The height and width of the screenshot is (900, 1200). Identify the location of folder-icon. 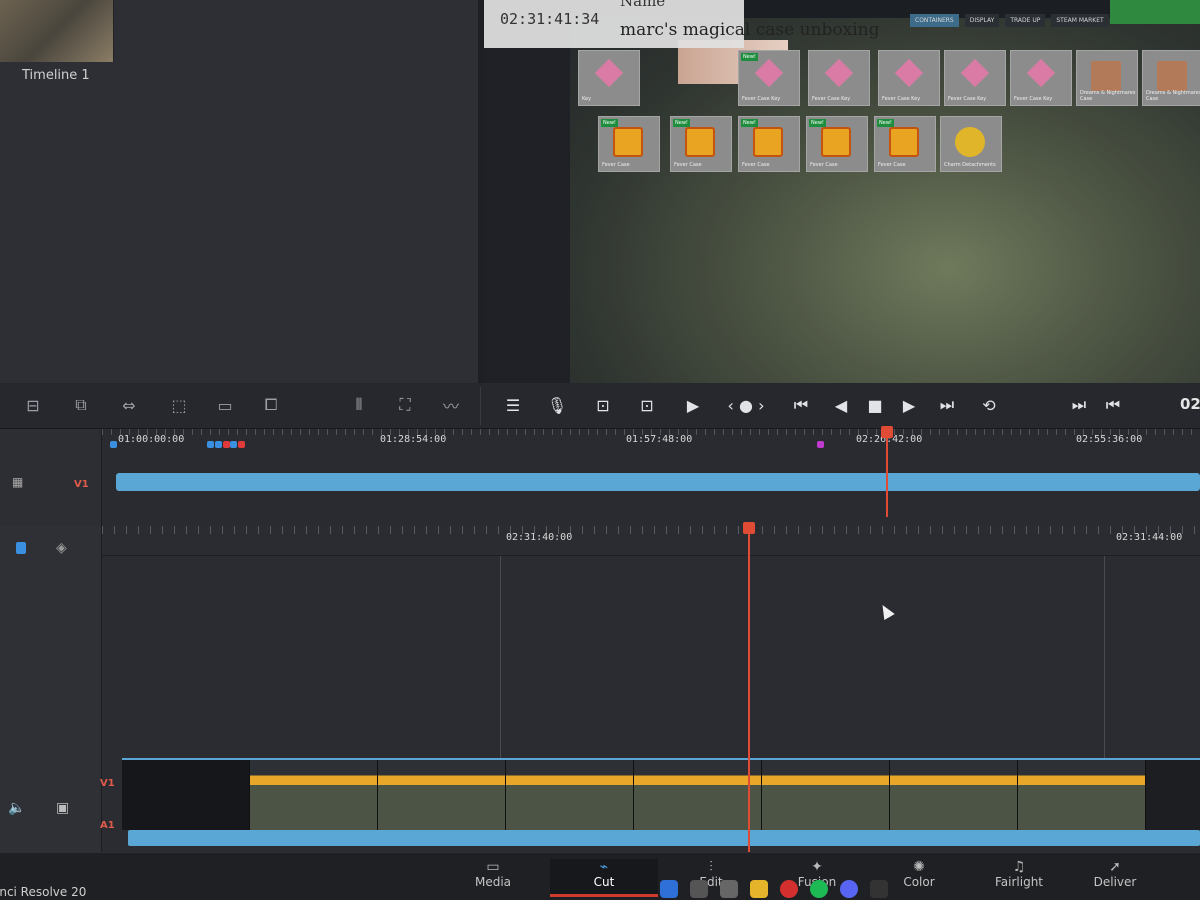
(759, 889).